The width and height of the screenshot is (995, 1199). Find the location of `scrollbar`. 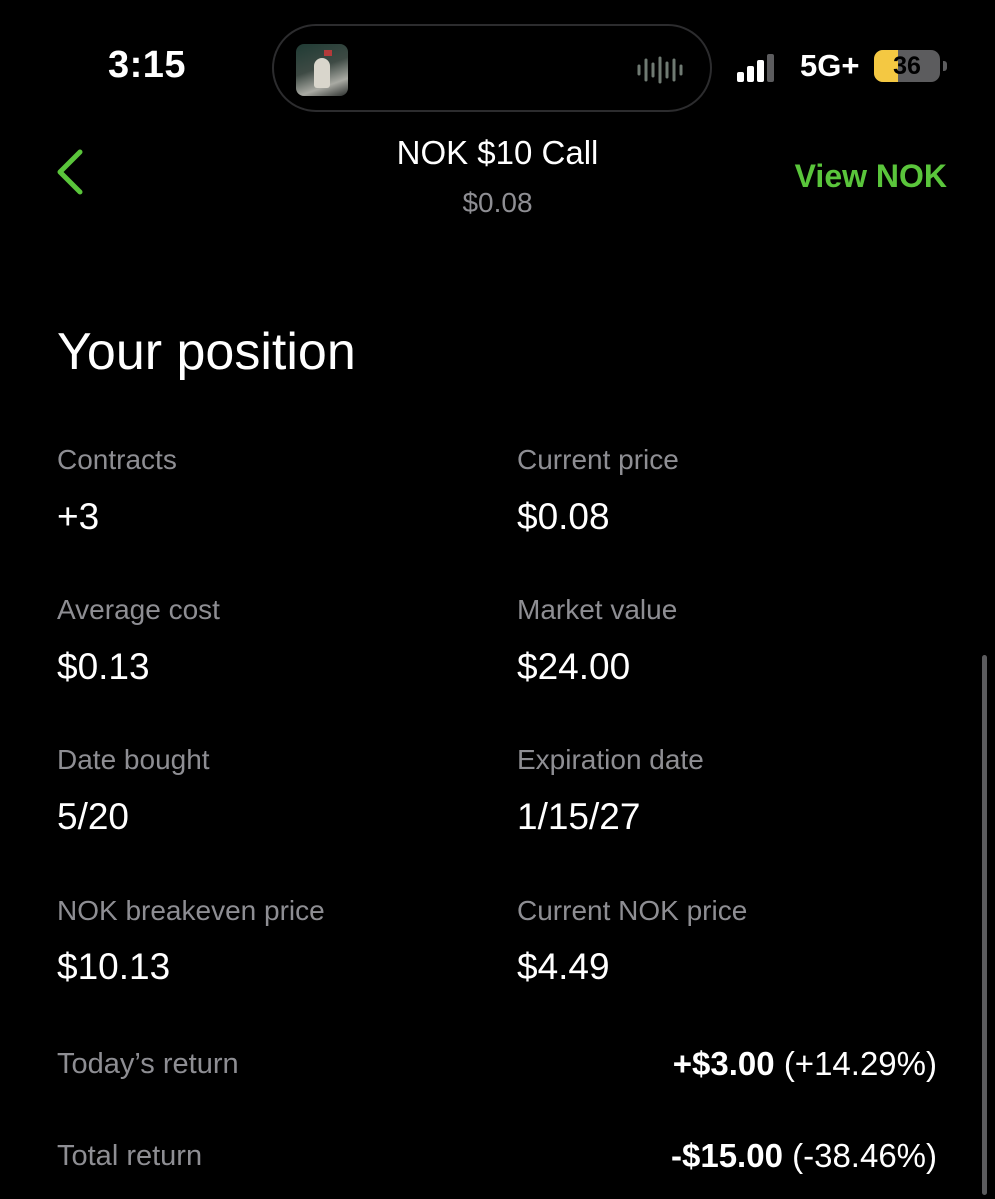

scrollbar is located at coordinates (984, 925).